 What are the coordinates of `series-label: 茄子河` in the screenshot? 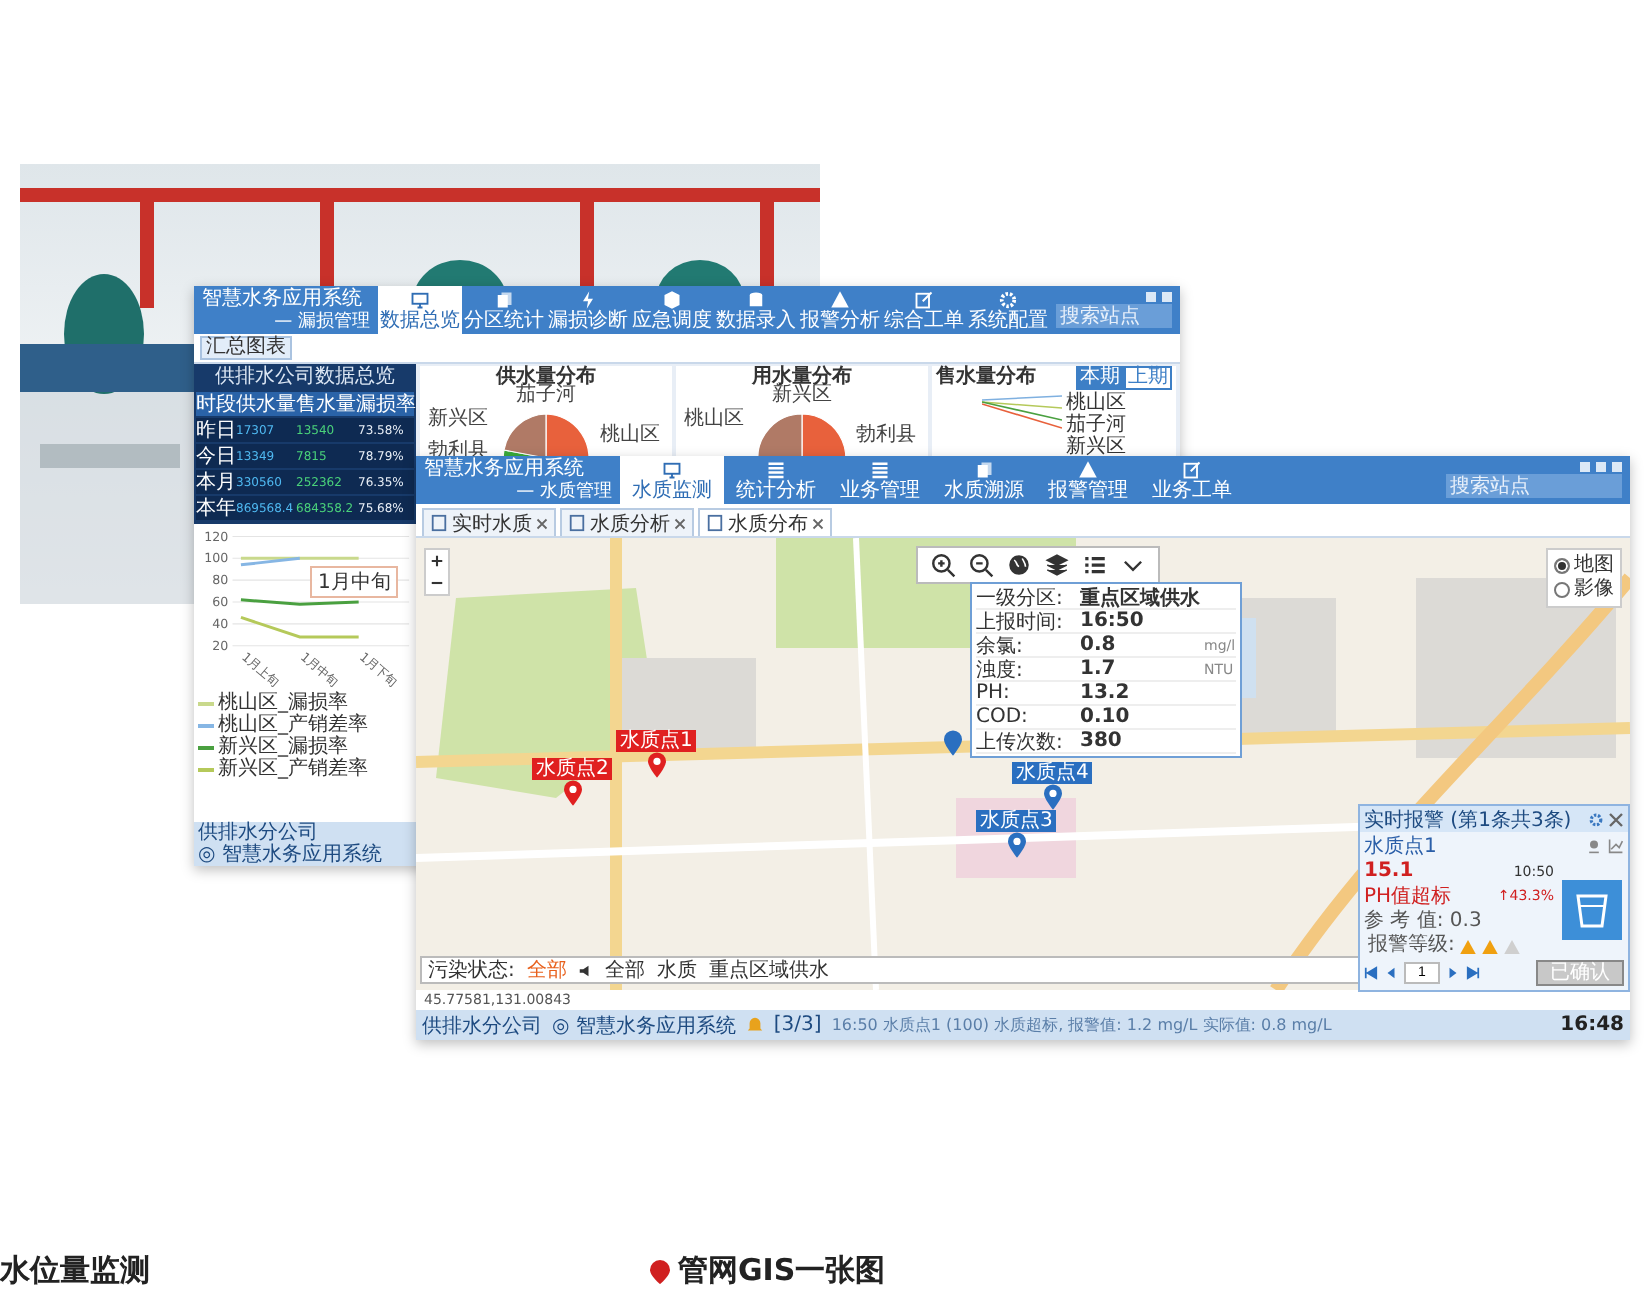 It's located at (1096, 425).